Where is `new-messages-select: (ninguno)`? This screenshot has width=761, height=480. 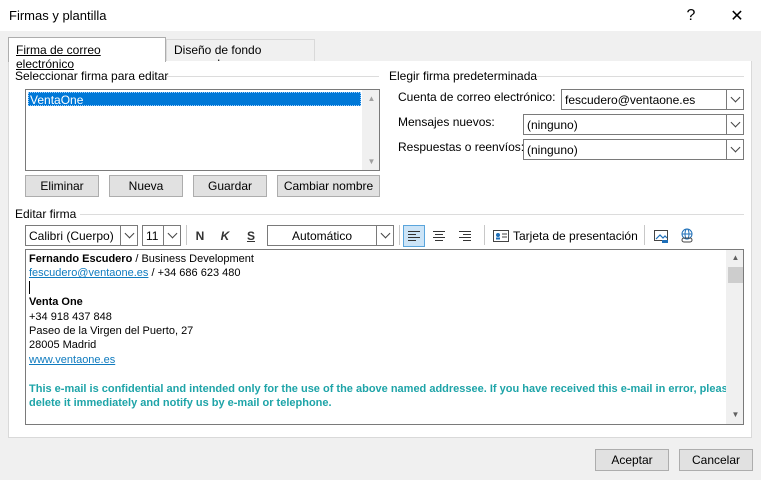
new-messages-select: (ninguno) is located at coordinates (633, 124).